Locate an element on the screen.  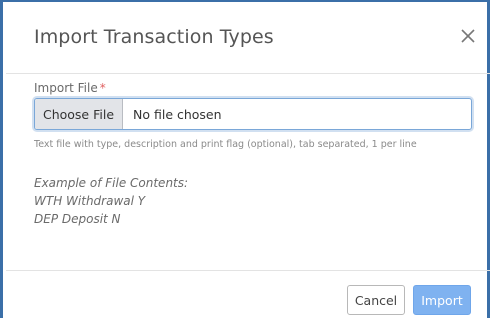
choose-file-button: Choose File is located at coordinates (79, 114).